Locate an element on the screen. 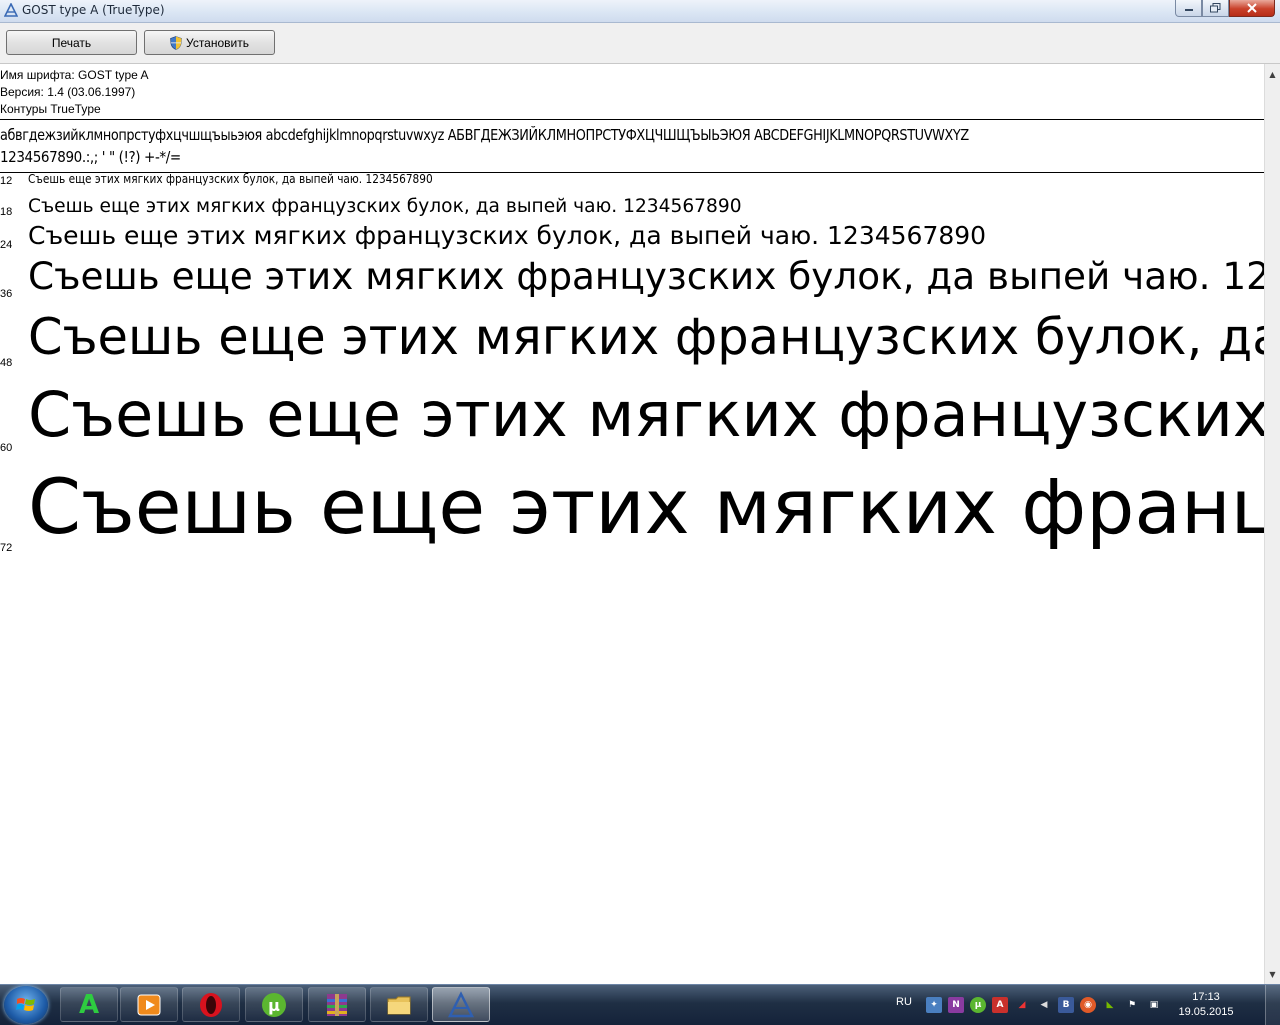 Image resolution: width=1280 pixels, height=1025 pixels. close-button is located at coordinates (1252, 8).